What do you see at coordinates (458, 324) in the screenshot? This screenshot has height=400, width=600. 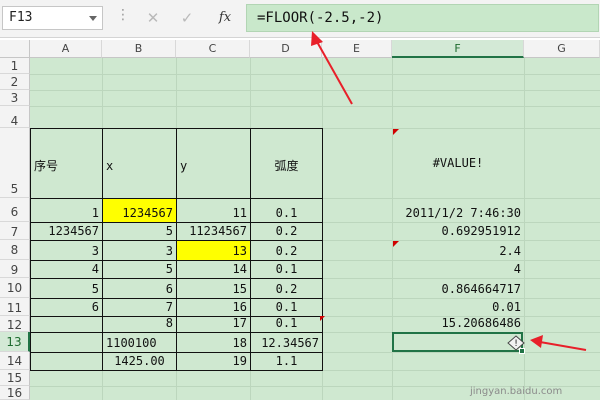 I see `cell-f12: 15.20686486` at bounding box center [458, 324].